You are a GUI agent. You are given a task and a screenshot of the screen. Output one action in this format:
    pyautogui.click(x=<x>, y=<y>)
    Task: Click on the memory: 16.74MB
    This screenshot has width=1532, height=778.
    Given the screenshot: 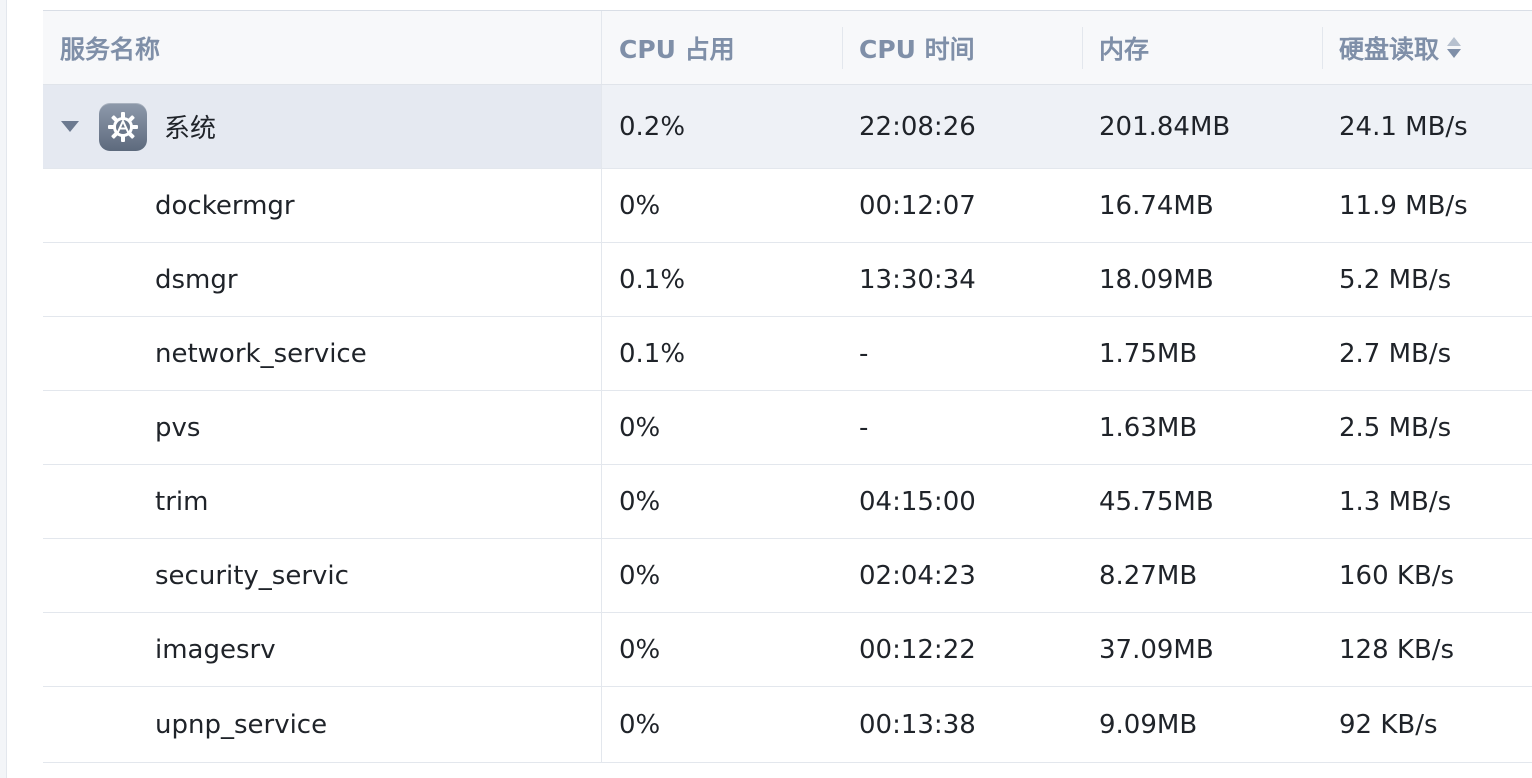 What is the action you would take?
    pyautogui.click(x=1156, y=205)
    